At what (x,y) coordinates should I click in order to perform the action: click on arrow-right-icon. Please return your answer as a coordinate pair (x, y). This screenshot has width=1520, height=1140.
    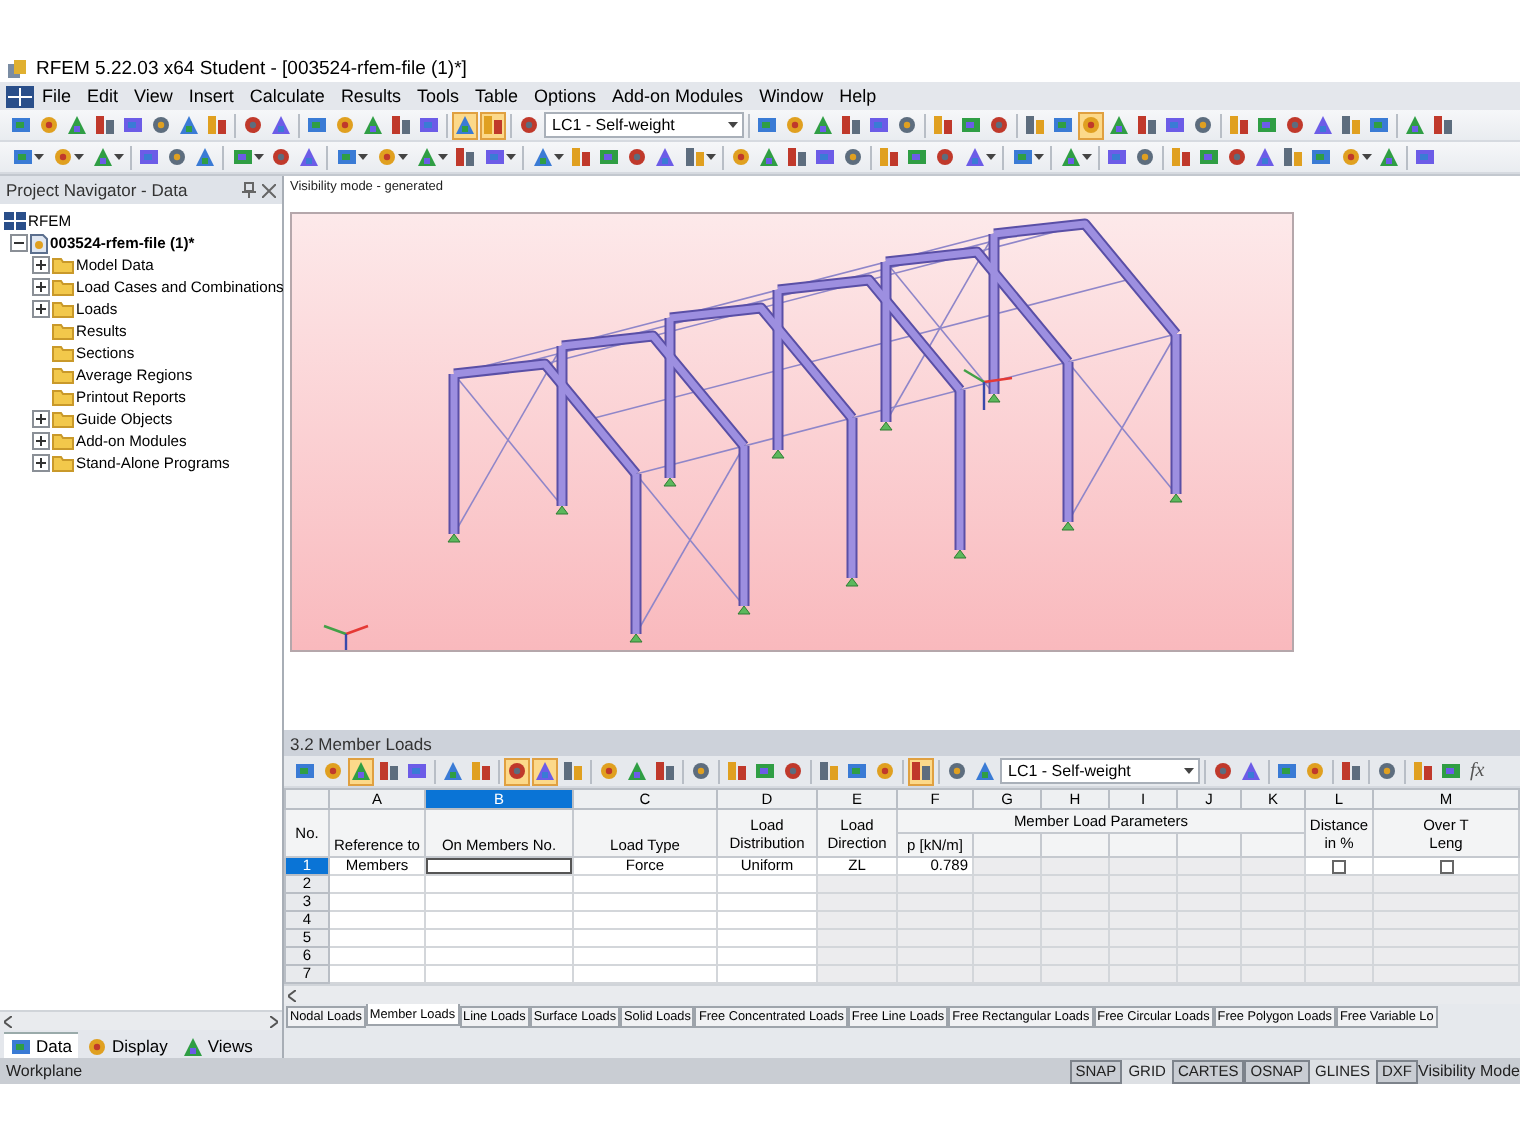
    Looking at the image, I should click on (274, 1021).